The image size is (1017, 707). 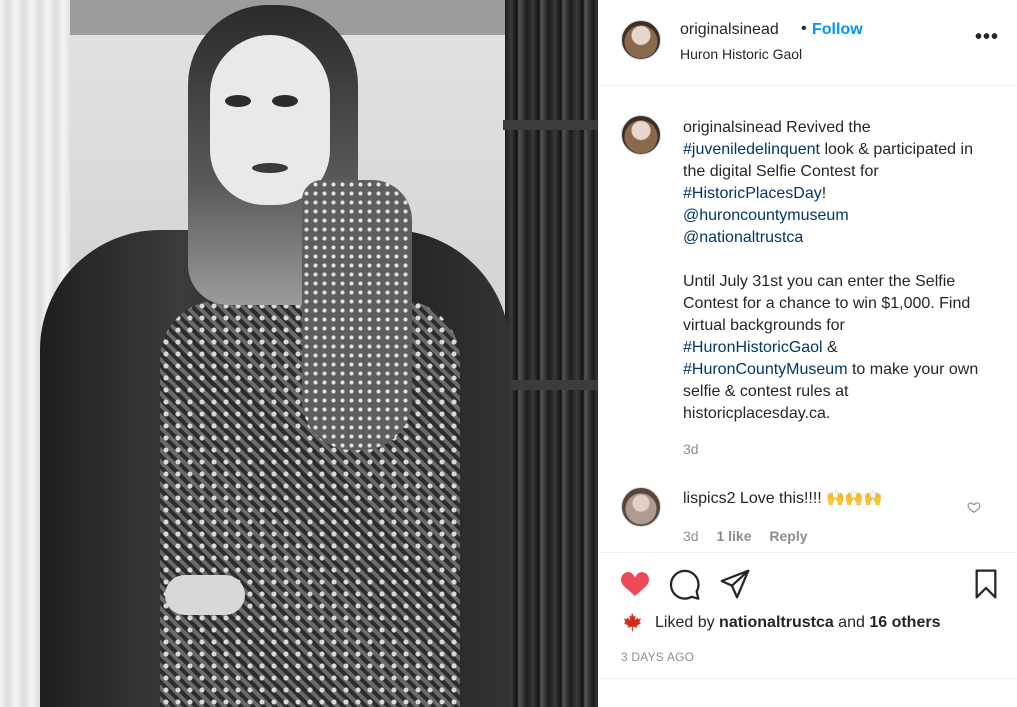 What do you see at coordinates (826, 127) in the screenshot?
I see `caption-text: Revived the` at bounding box center [826, 127].